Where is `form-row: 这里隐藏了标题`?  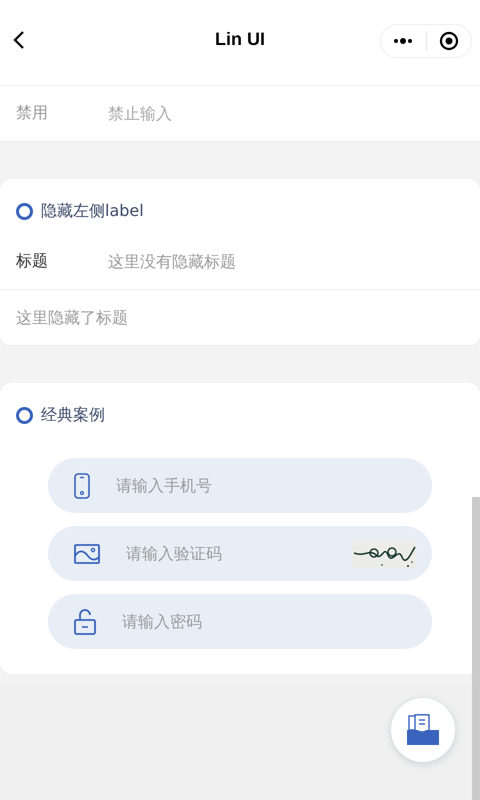
form-row: 这里隐藏了标题 is located at coordinates (240, 318).